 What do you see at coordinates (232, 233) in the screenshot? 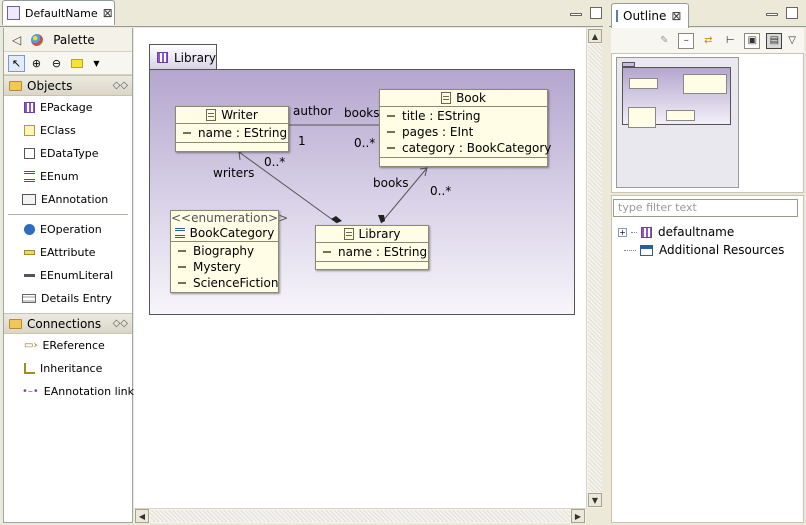
I see `enum-name: BookCategory` at bounding box center [232, 233].